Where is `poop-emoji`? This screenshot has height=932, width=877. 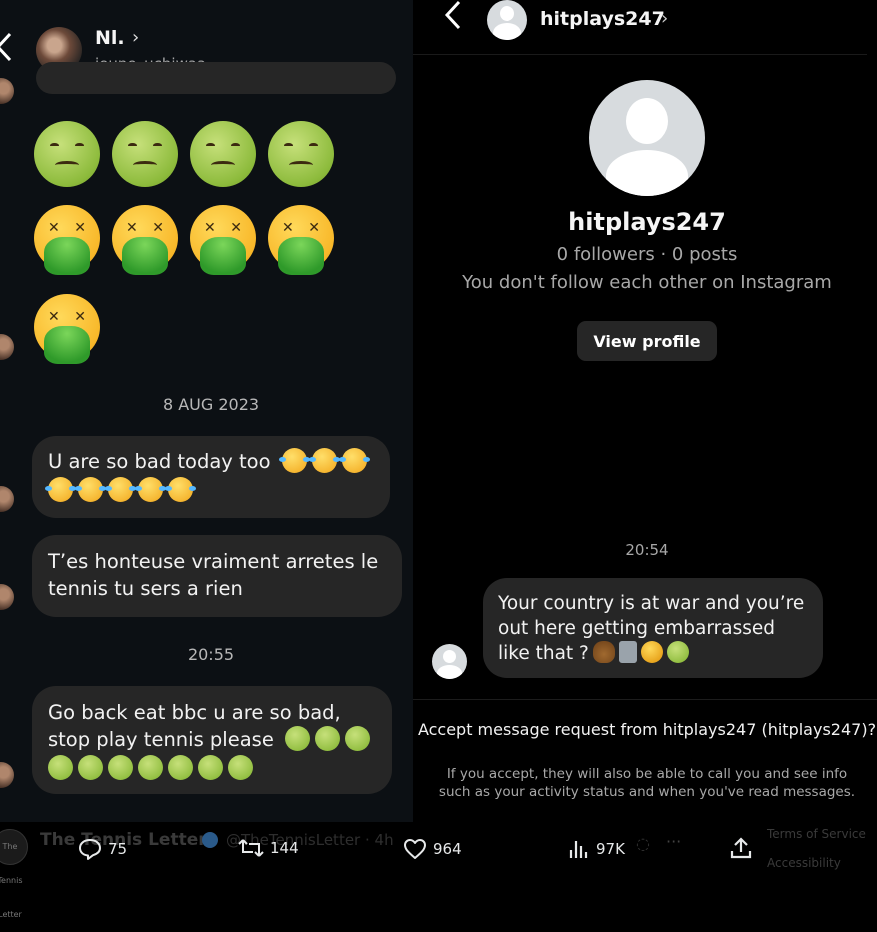
poop-emoji is located at coordinates (603, 652).